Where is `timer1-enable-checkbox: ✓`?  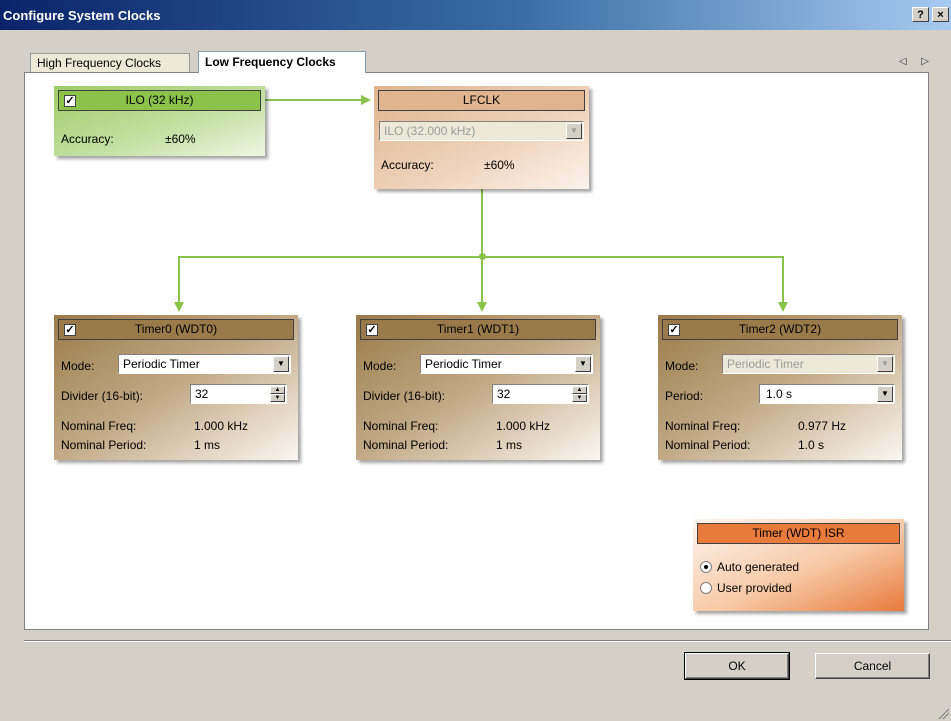 timer1-enable-checkbox: ✓ is located at coordinates (372, 330).